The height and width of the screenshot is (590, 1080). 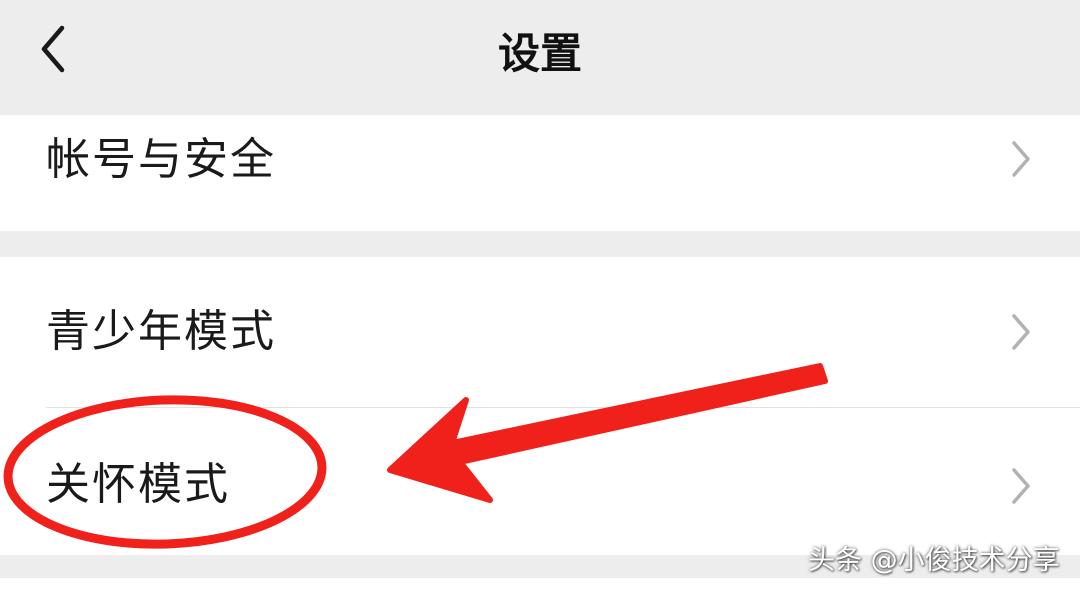 What do you see at coordinates (138, 484) in the screenshot?
I see `settings-item-label: 关怀模式` at bounding box center [138, 484].